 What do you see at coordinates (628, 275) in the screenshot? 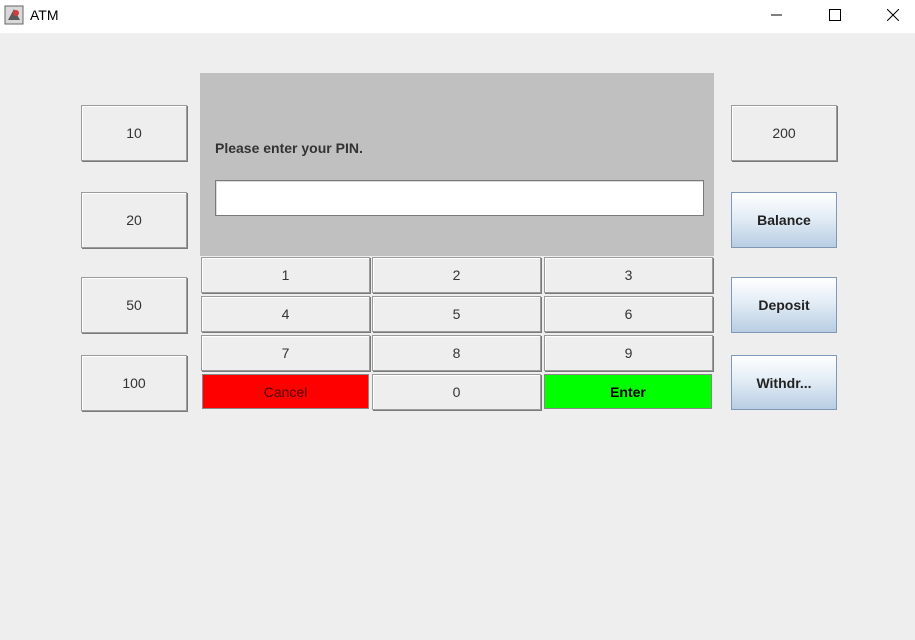
I see `keypad-3-button: 3` at bounding box center [628, 275].